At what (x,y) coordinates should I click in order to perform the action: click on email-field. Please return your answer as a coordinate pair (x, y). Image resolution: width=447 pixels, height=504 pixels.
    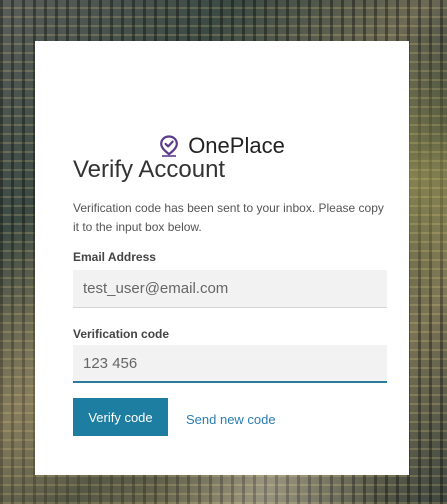
    Looking at the image, I should click on (230, 289).